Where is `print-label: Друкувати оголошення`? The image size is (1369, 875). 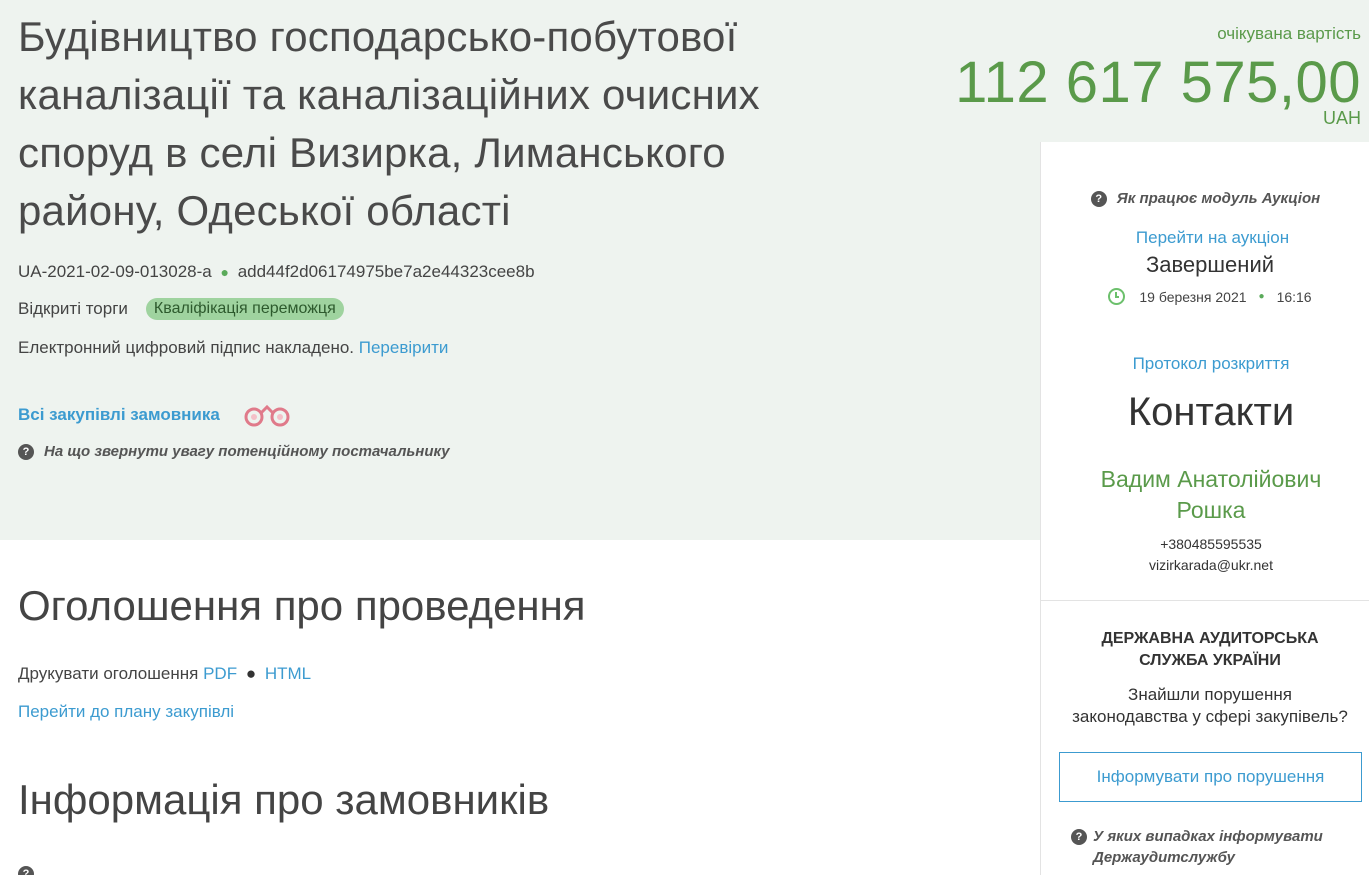 print-label: Друкувати оголошення is located at coordinates (108, 673).